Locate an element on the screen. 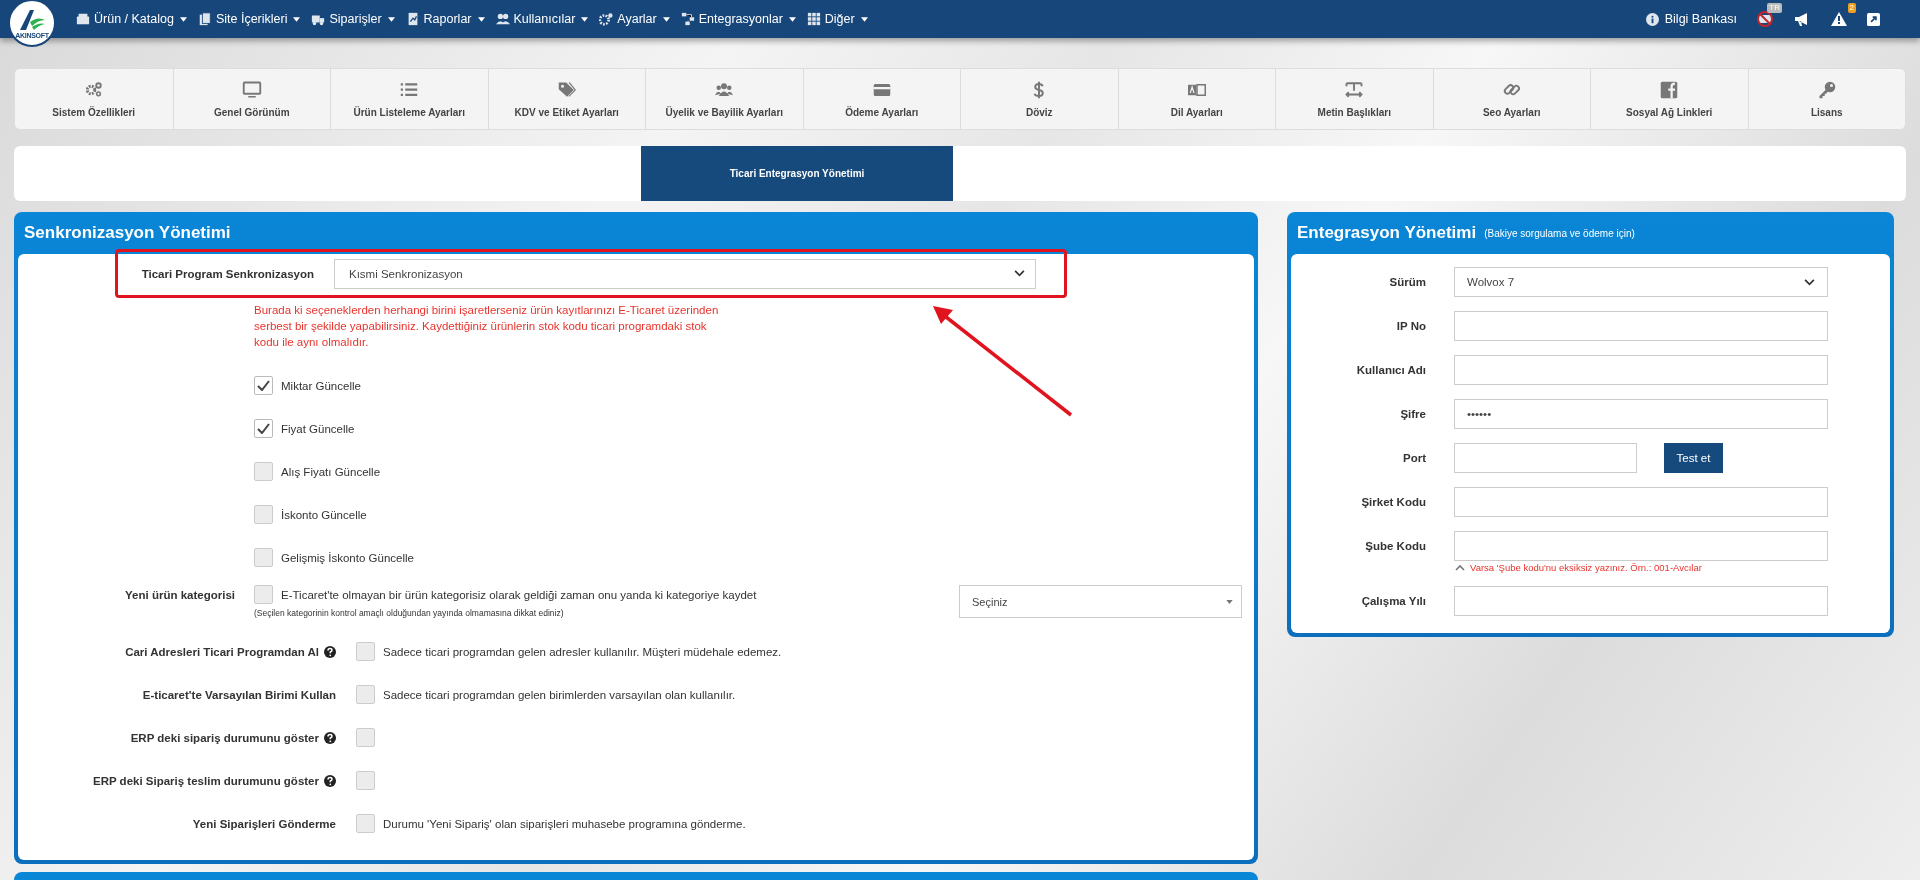 Image resolution: width=1920 pixels, height=880 pixels. language-off-icon is located at coordinates (1765, 19).